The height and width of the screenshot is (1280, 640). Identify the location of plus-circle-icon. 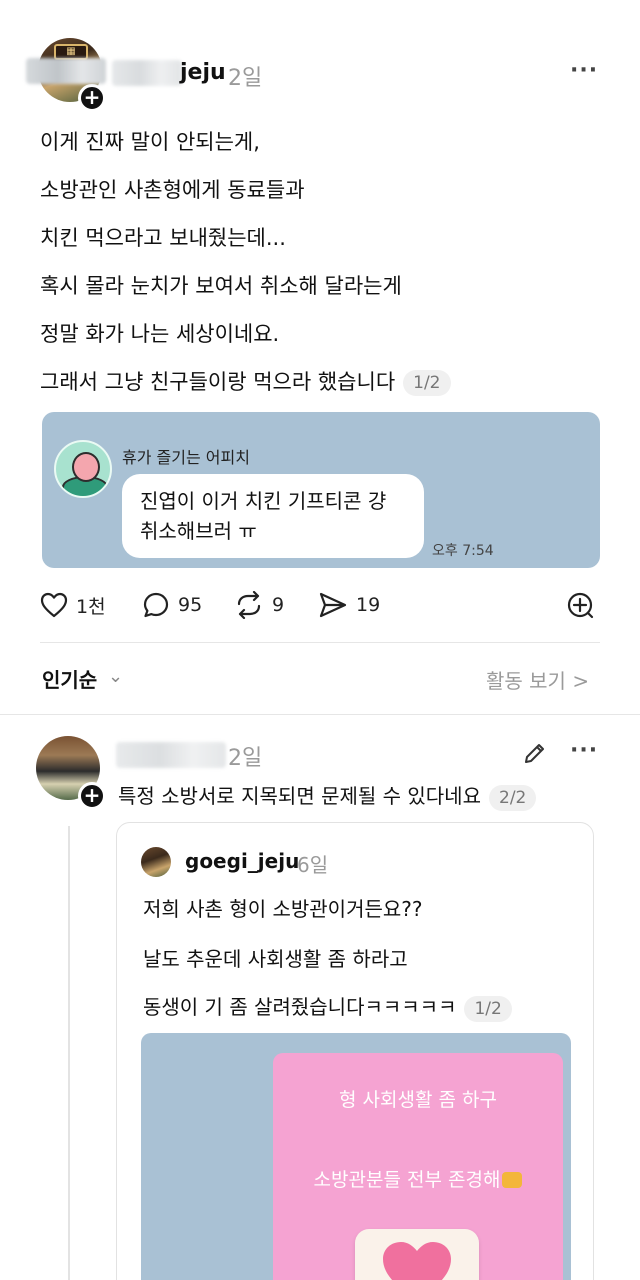
(580, 605).